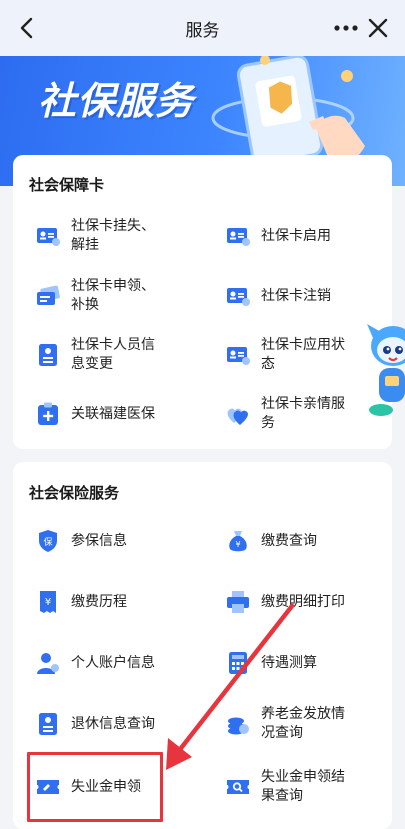 Image resolution: width=405 pixels, height=829 pixels. I want to click on shield-icon: 保, so click(48, 541).